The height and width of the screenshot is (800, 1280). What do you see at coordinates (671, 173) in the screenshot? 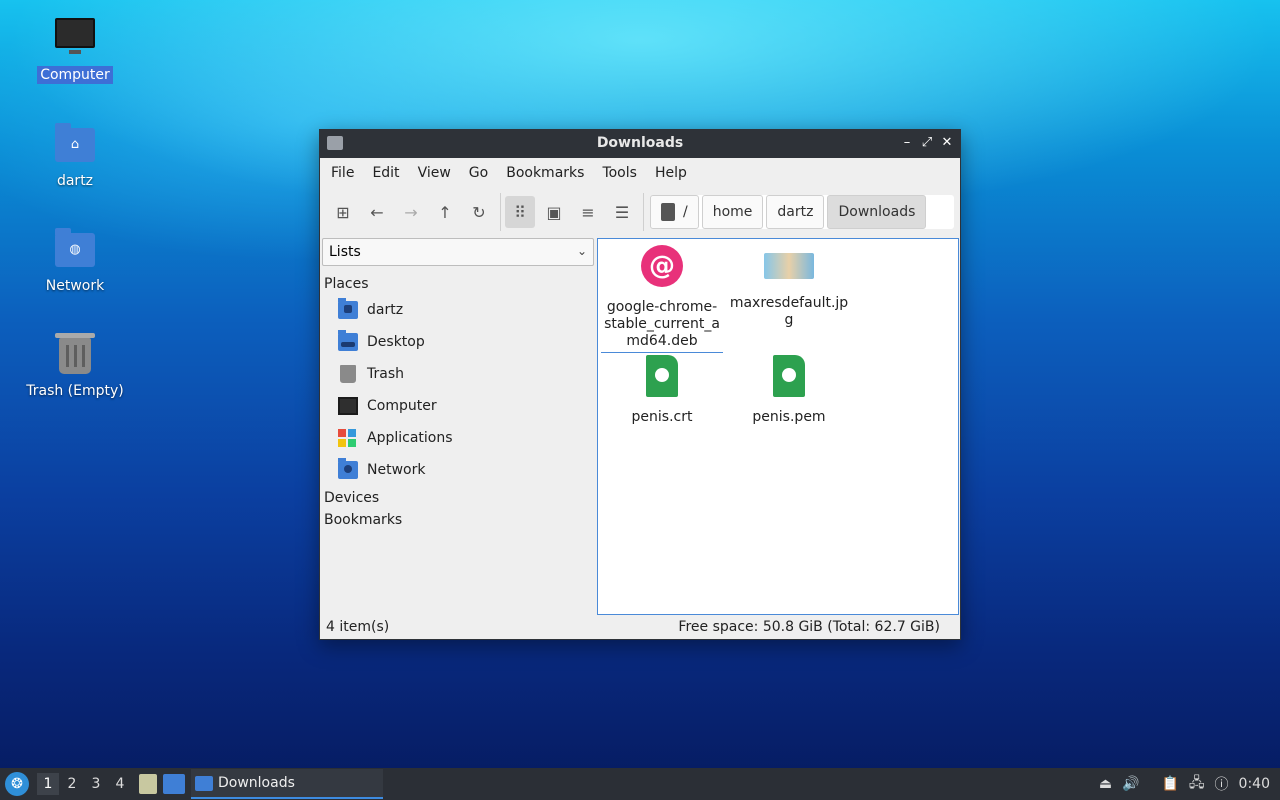
I see `menu-help: Help` at bounding box center [671, 173].